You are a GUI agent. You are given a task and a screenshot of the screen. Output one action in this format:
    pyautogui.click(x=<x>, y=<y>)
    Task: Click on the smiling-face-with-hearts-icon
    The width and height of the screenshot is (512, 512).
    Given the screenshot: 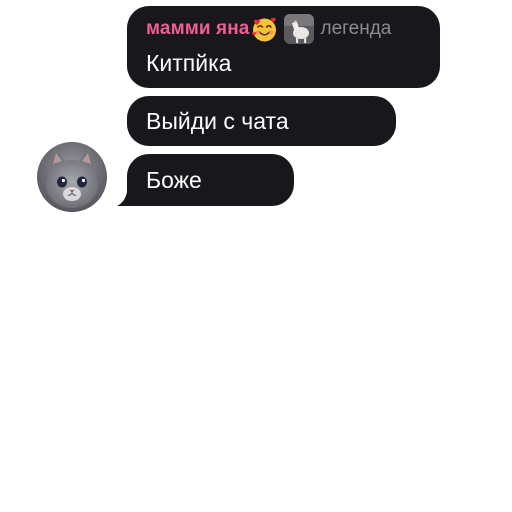 What is the action you would take?
    pyautogui.click(x=264, y=29)
    